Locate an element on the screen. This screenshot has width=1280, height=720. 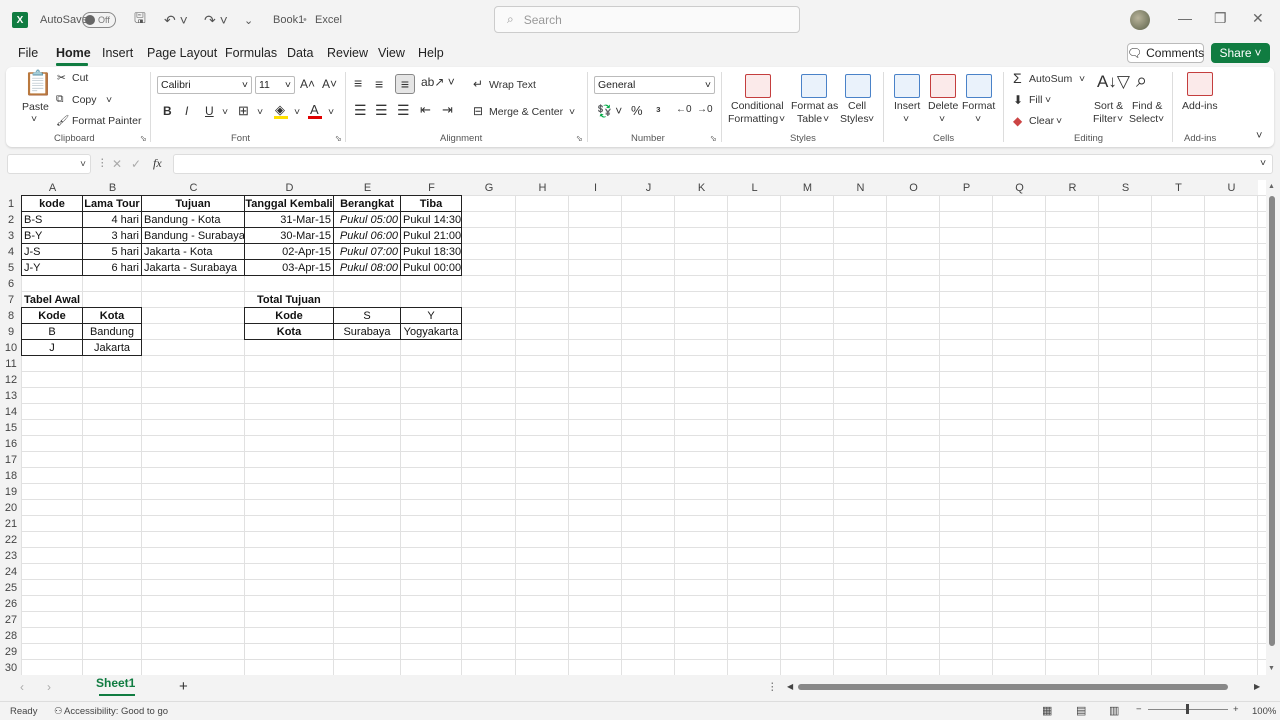
font-name-dropdown: Calibri ˅ is located at coordinates (204, 85).